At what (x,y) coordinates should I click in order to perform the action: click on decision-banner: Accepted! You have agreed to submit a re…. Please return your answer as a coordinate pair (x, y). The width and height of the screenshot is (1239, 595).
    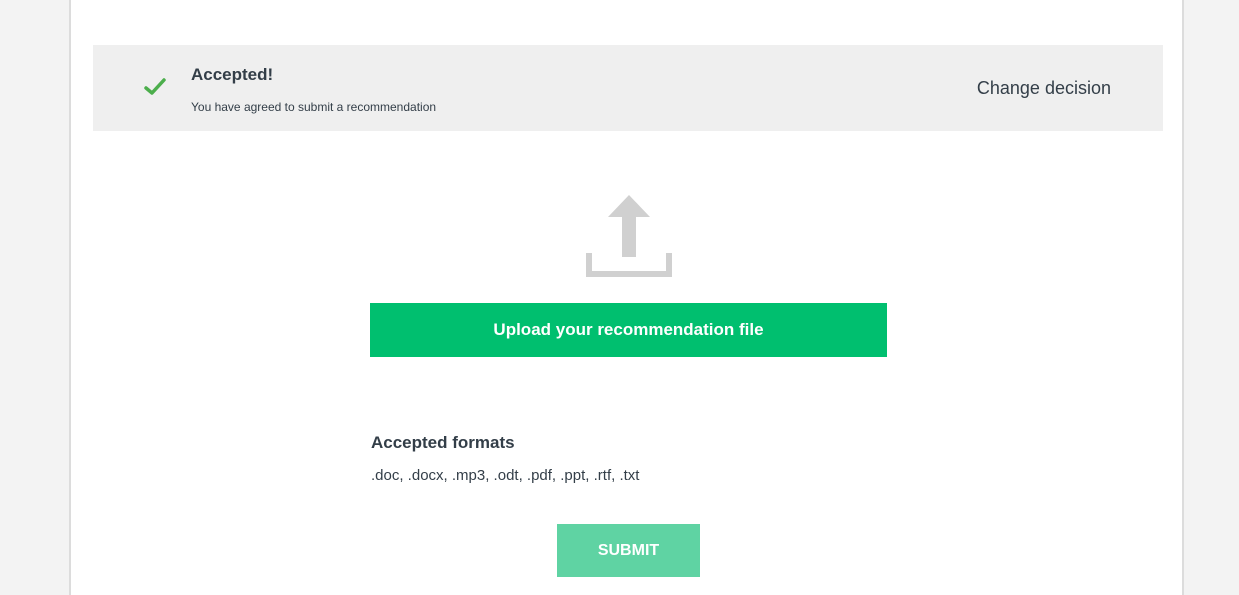
    Looking at the image, I should click on (628, 88).